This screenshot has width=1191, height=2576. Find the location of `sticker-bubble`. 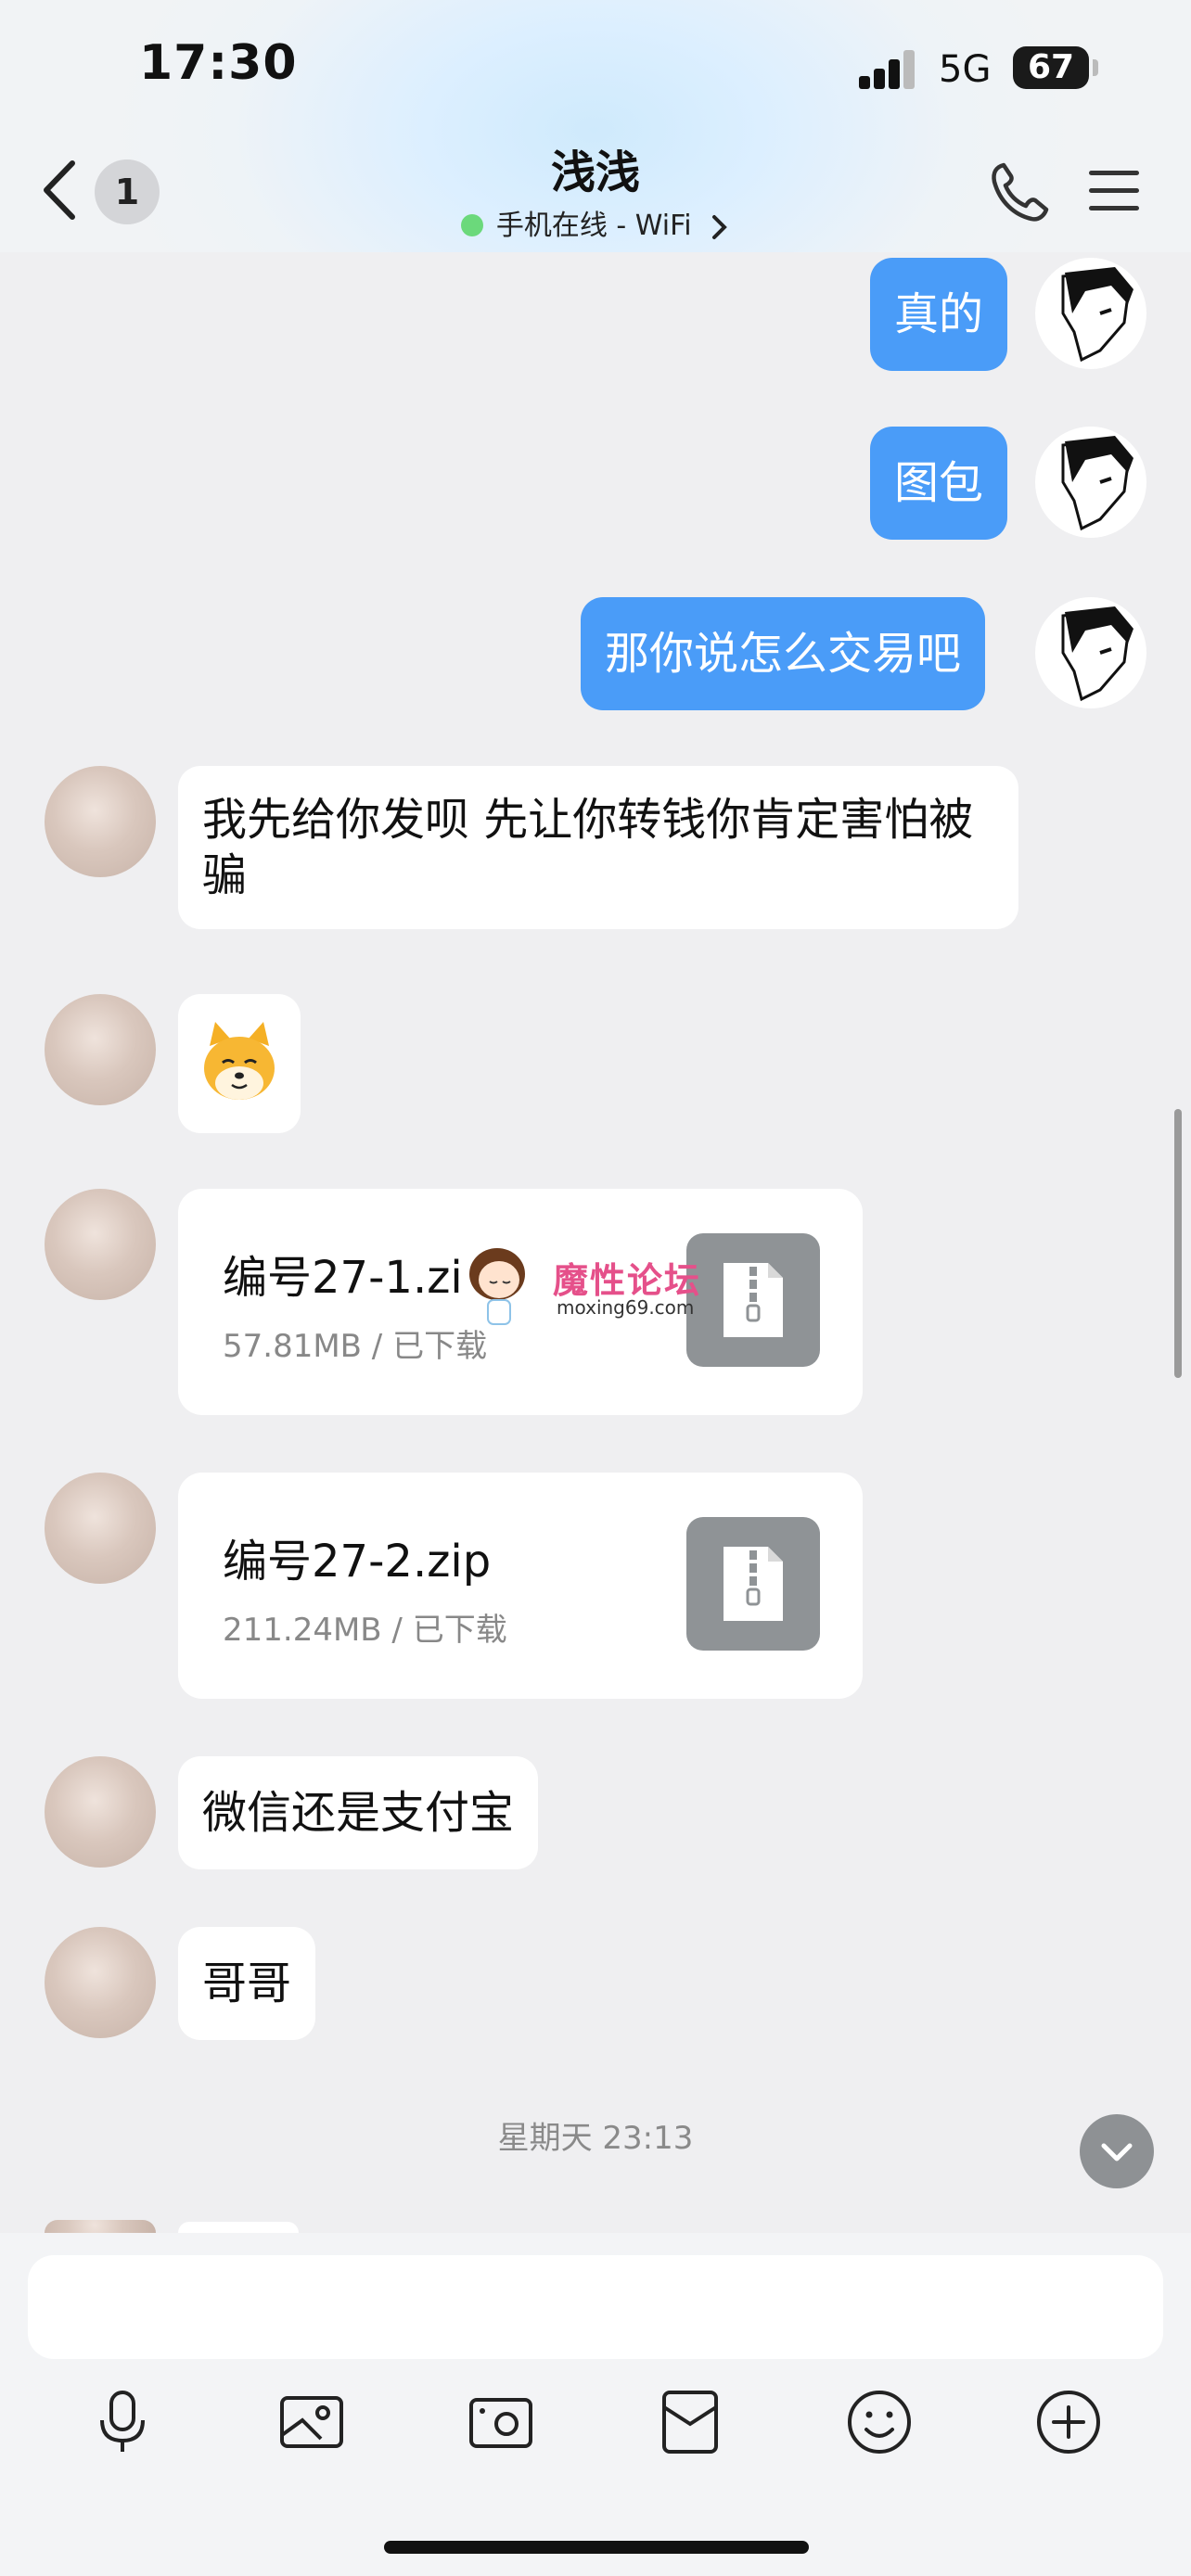

sticker-bubble is located at coordinates (239, 1063).